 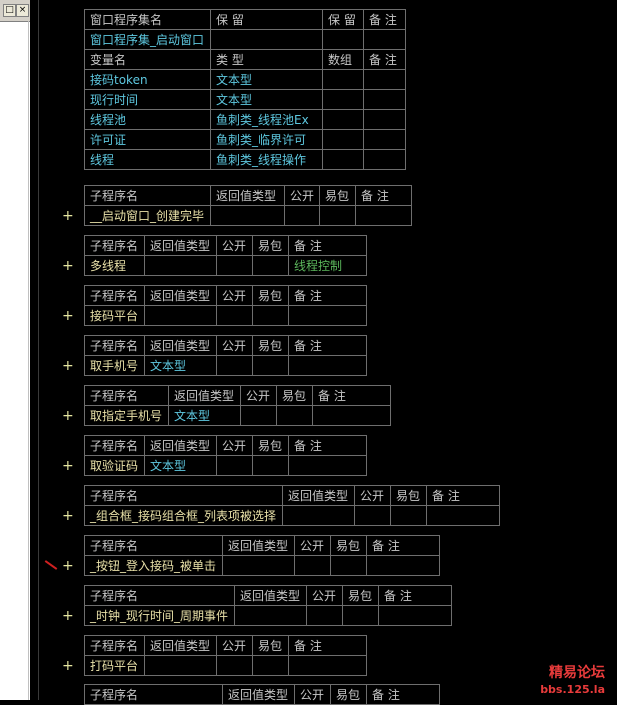 I want to click on variable-type: 鱼刺类_线程操作, so click(x=266, y=159).